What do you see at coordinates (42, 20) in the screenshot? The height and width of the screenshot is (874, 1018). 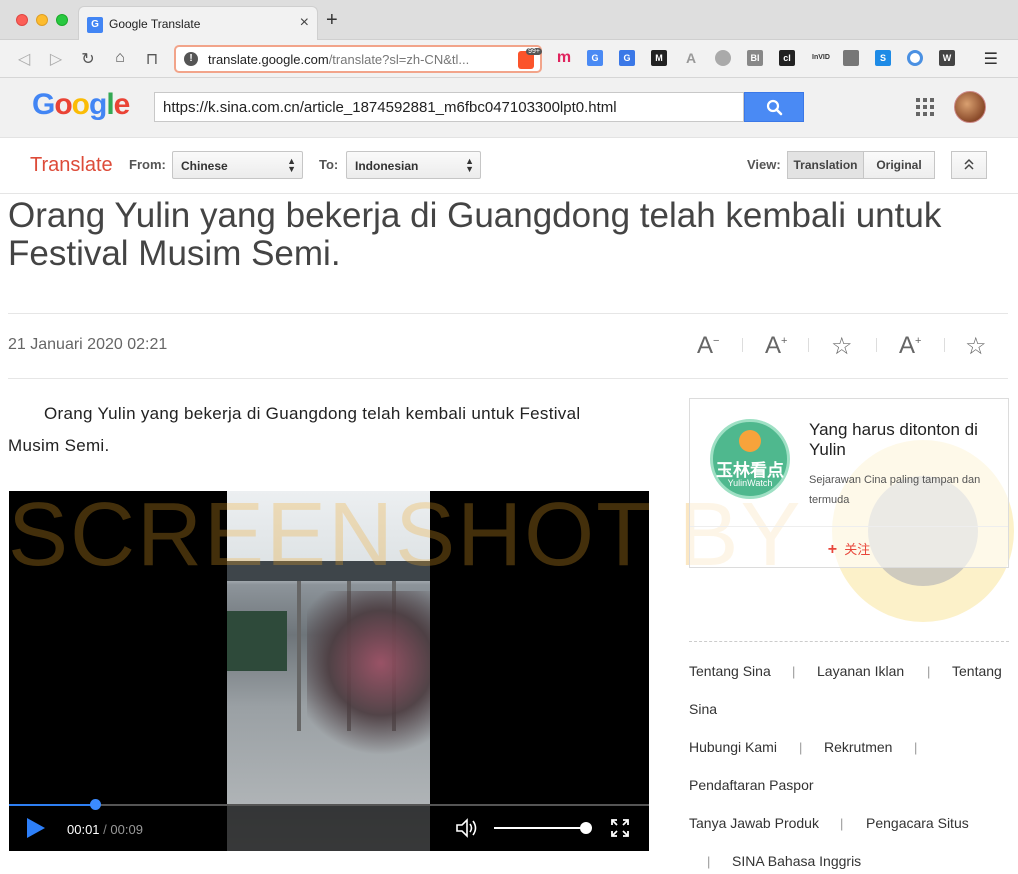 I see `minimize-window-button` at bounding box center [42, 20].